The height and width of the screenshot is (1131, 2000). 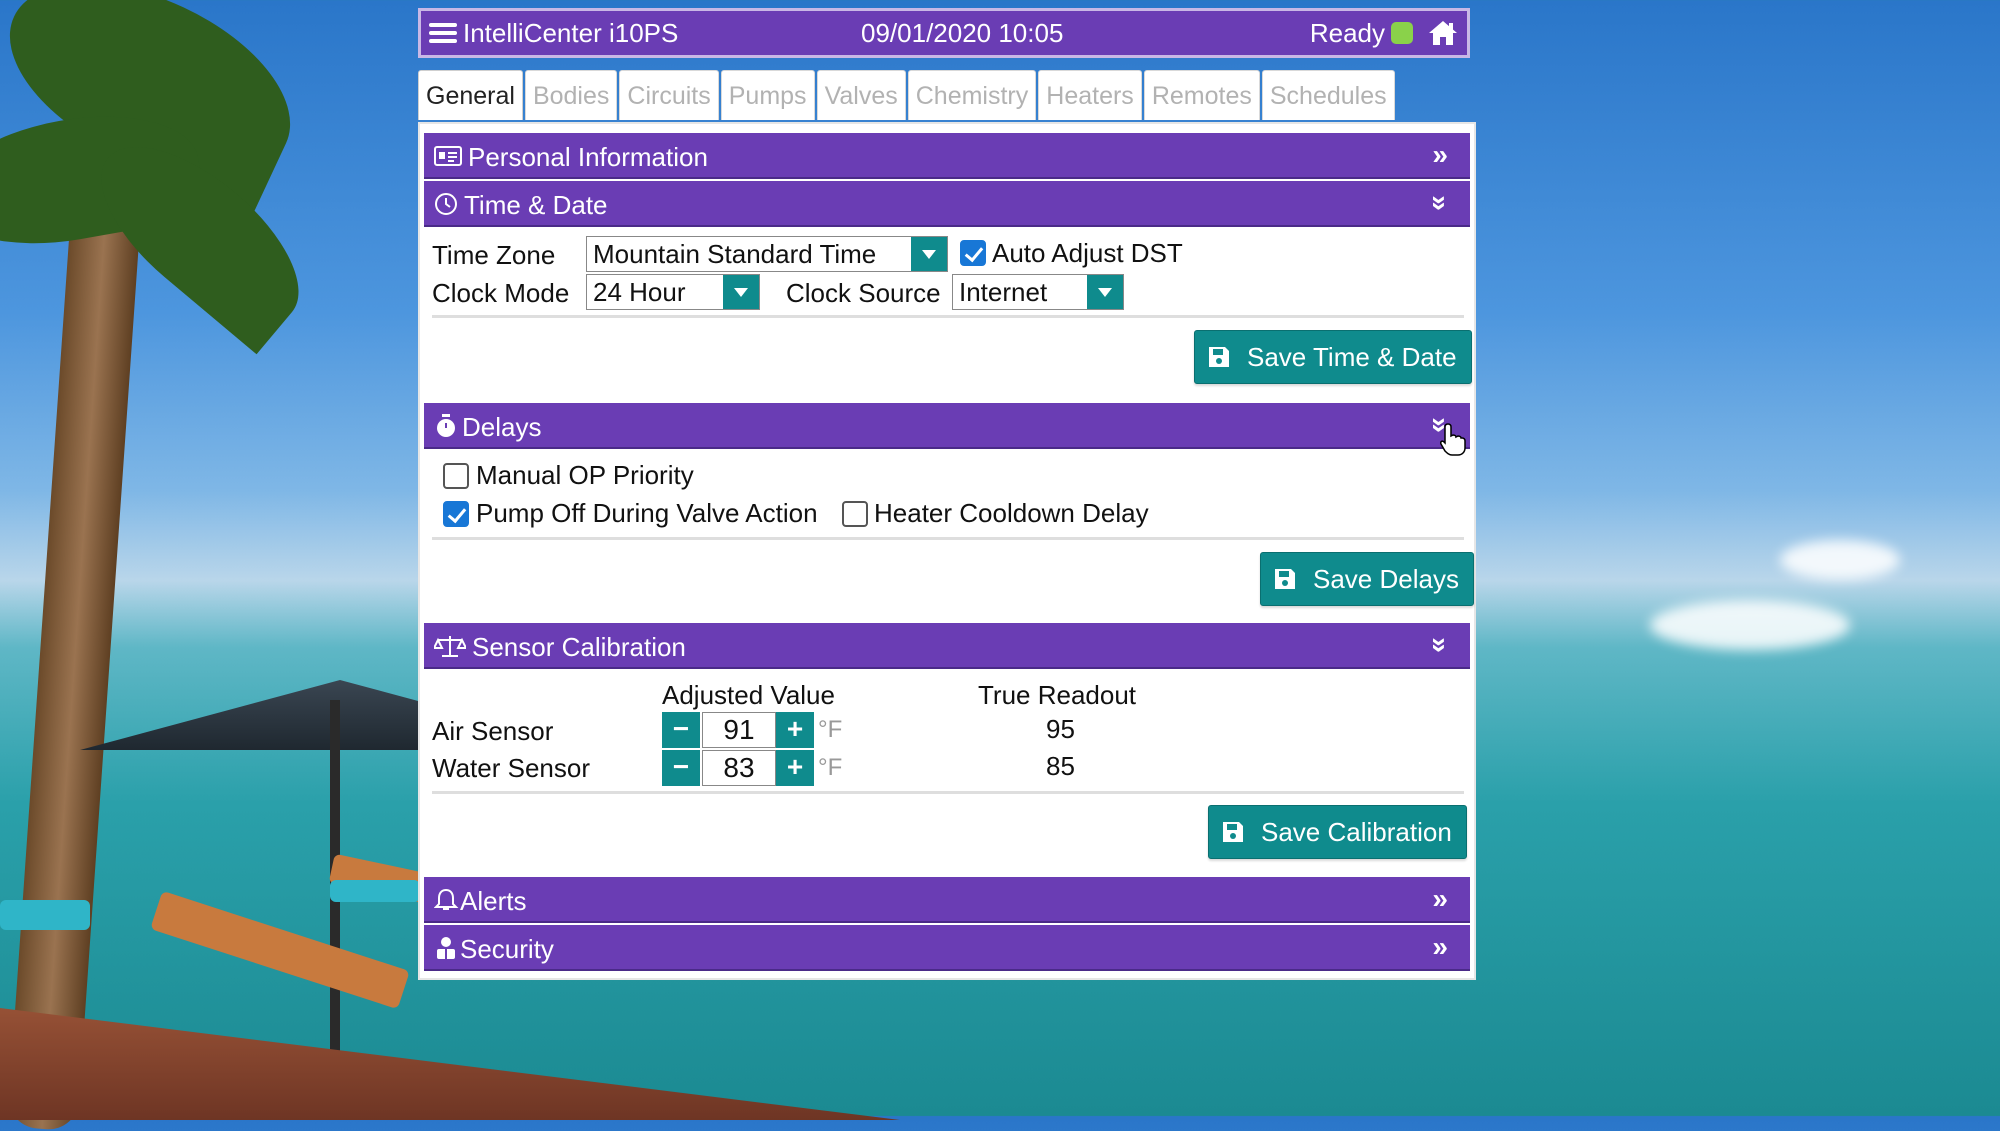 What do you see at coordinates (536, 205) in the screenshot?
I see `section-label: Time & Date` at bounding box center [536, 205].